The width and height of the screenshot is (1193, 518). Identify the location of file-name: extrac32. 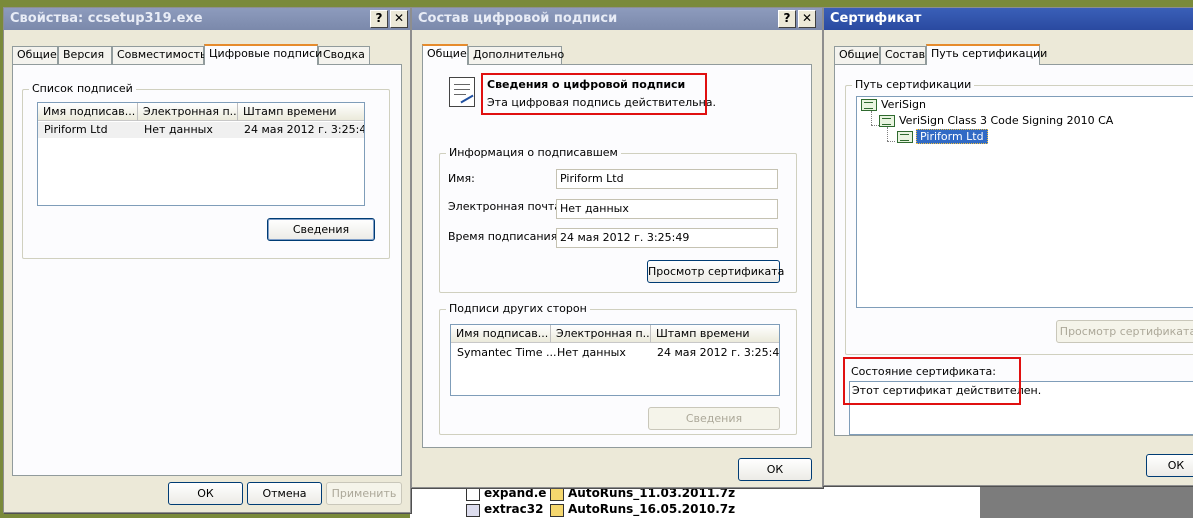
(515, 509).